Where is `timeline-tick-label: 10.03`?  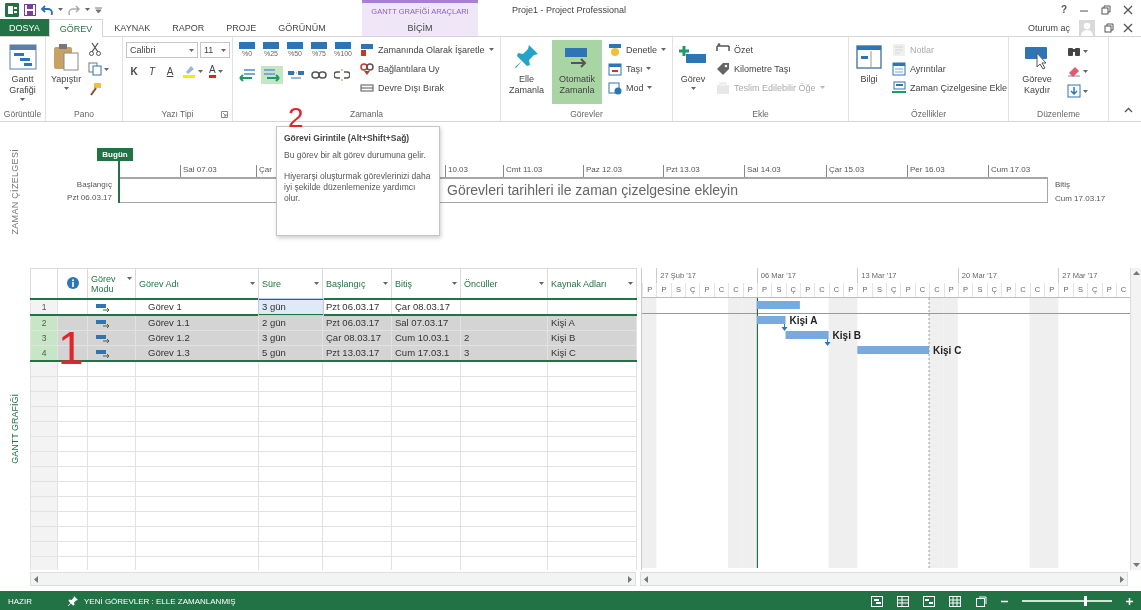
timeline-tick-label: 10.03 is located at coordinates (457, 171).